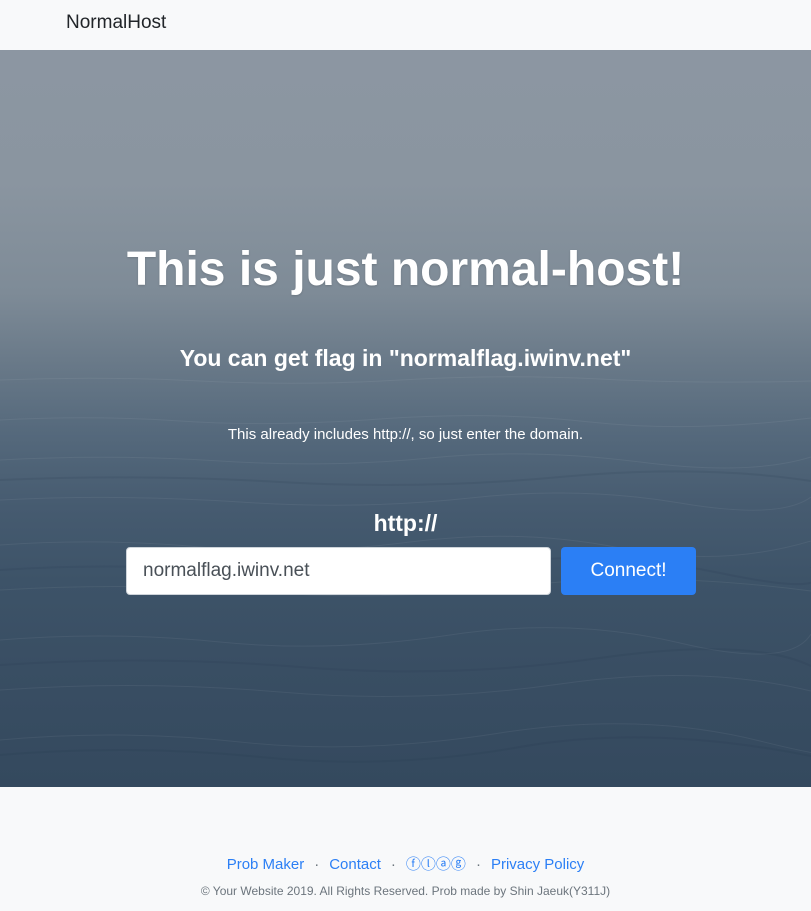 The width and height of the screenshot is (811, 911). Describe the element at coordinates (355, 864) in the screenshot. I see `footer-link-contact: Contact` at that location.